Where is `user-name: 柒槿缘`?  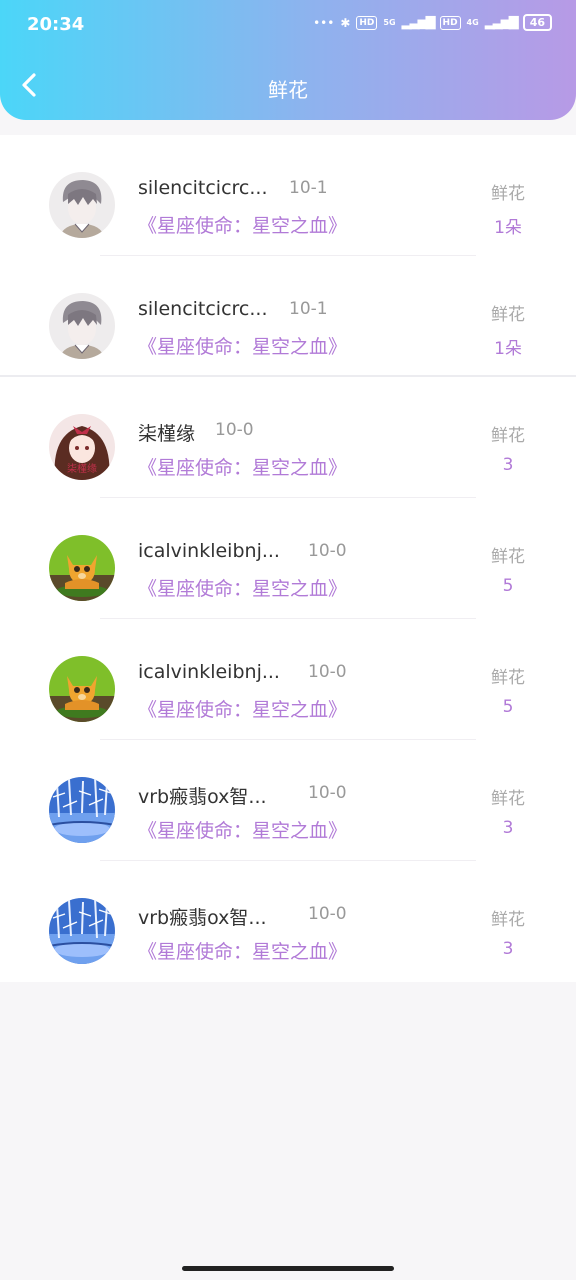
user-name: 柒槿缘 is located at coordinates (167, 434).